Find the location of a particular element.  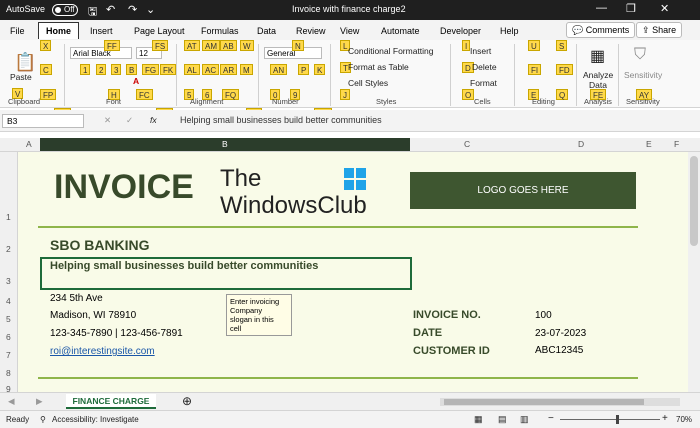

customize-icon: ⌄ is located at coordinates (150, 9).